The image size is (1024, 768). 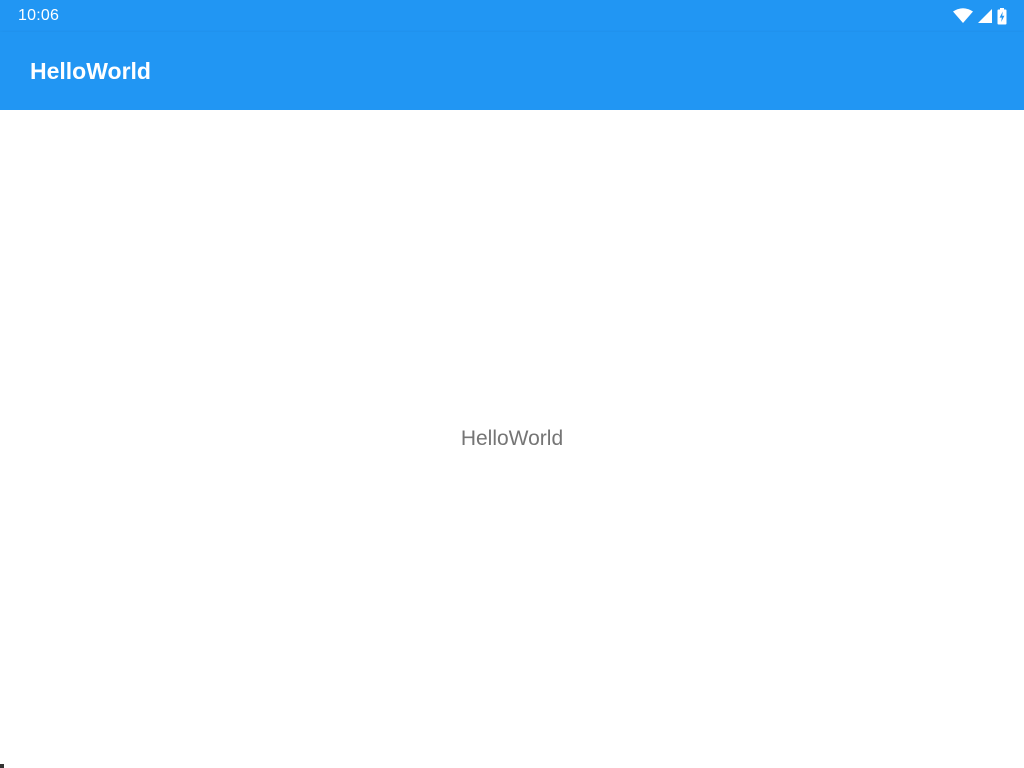 I want to click on status-time: 10:06, so click(x=39, y=15).